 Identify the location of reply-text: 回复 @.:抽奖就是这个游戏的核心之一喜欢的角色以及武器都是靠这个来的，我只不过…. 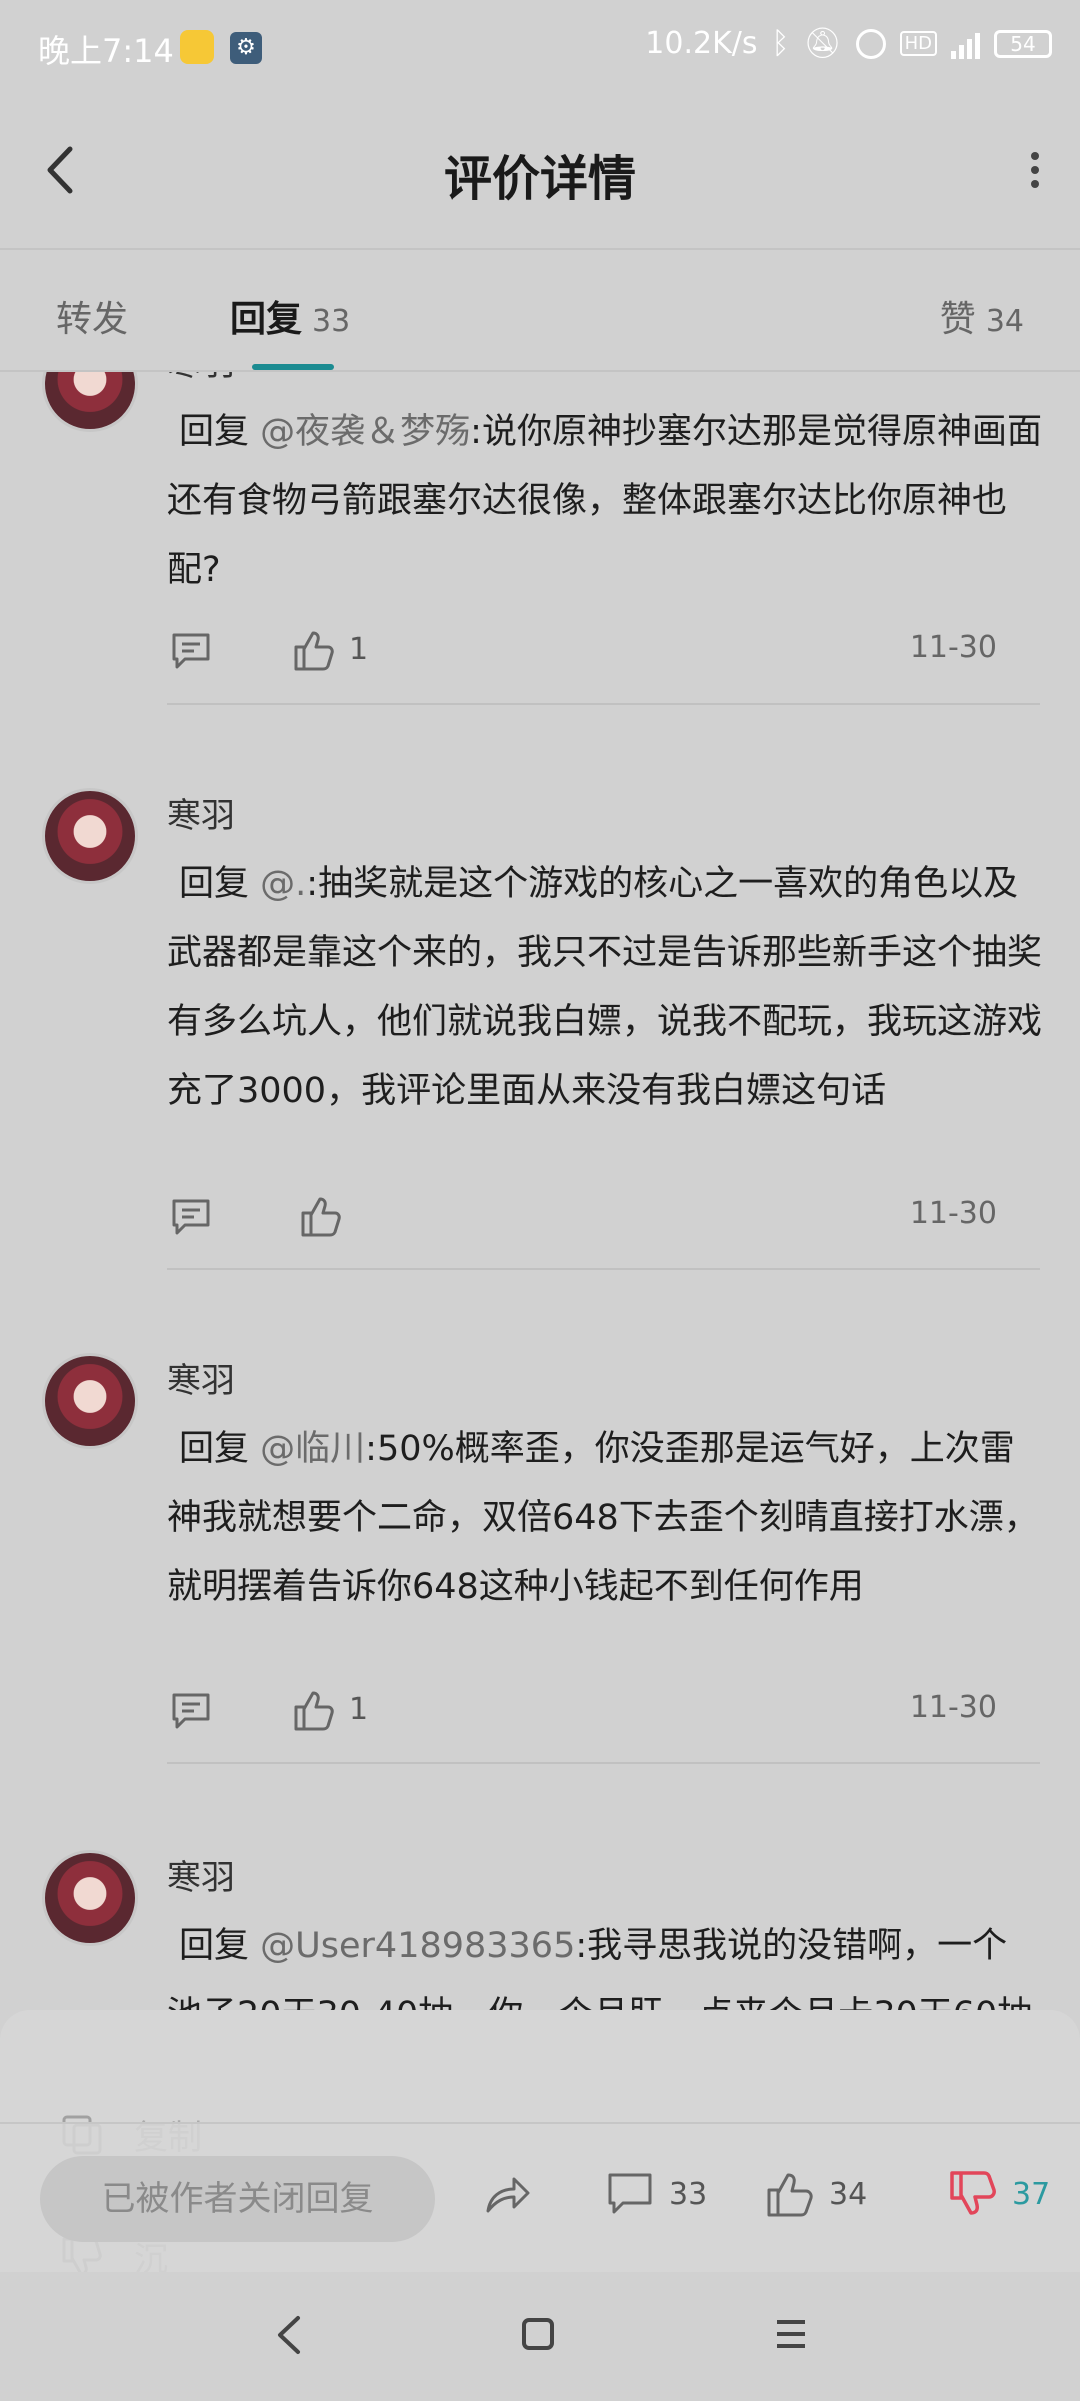
(604, 988).